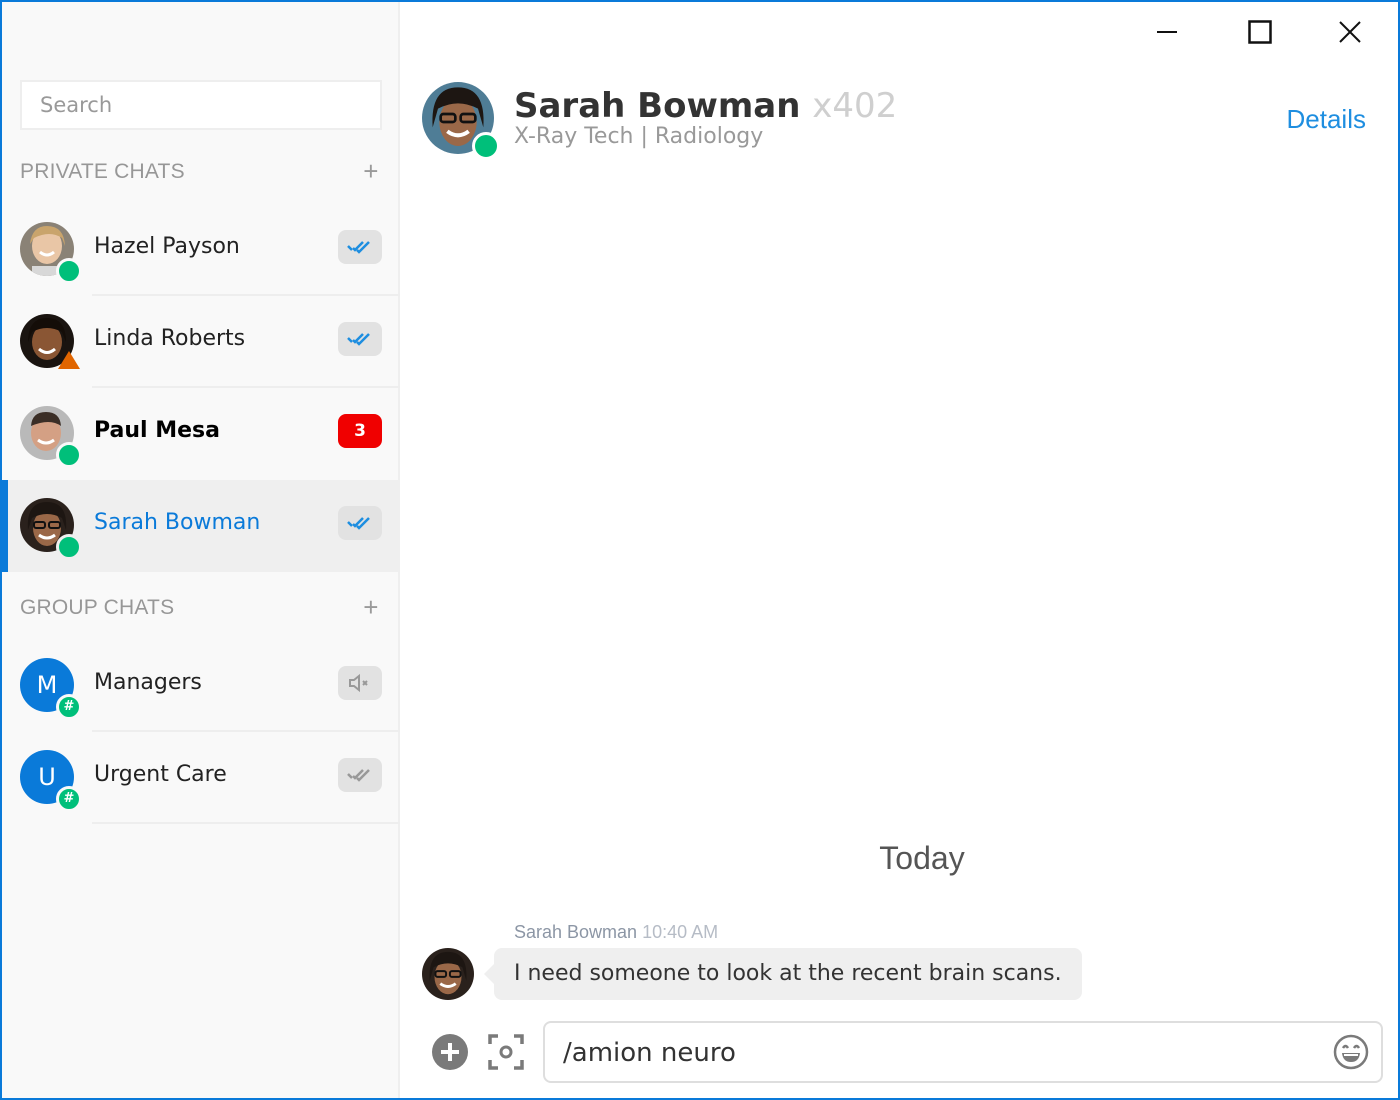  I want to click on muted-chip, so click(360, 683).